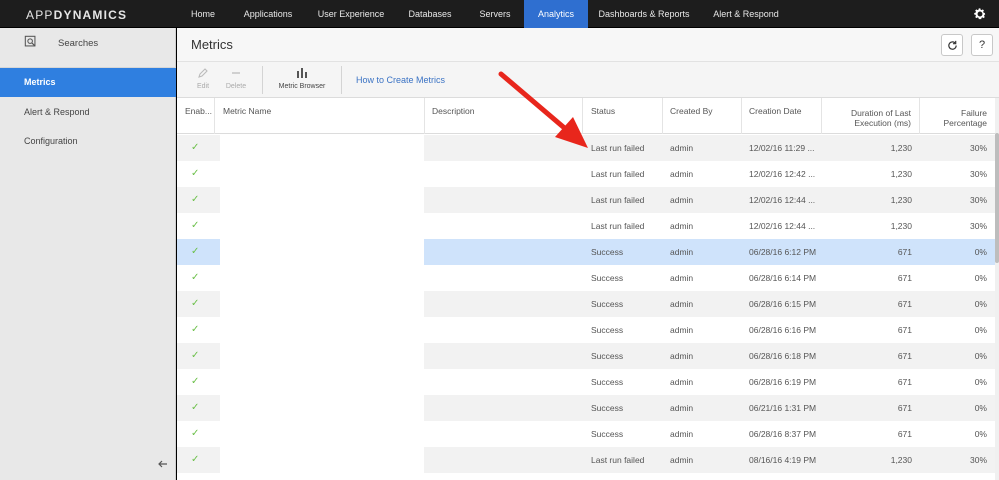 The height and width of the screenshot is (480, 999). I want to click on creation-date-cell: 06/28/16 6:12 PM, so click(783, 252).